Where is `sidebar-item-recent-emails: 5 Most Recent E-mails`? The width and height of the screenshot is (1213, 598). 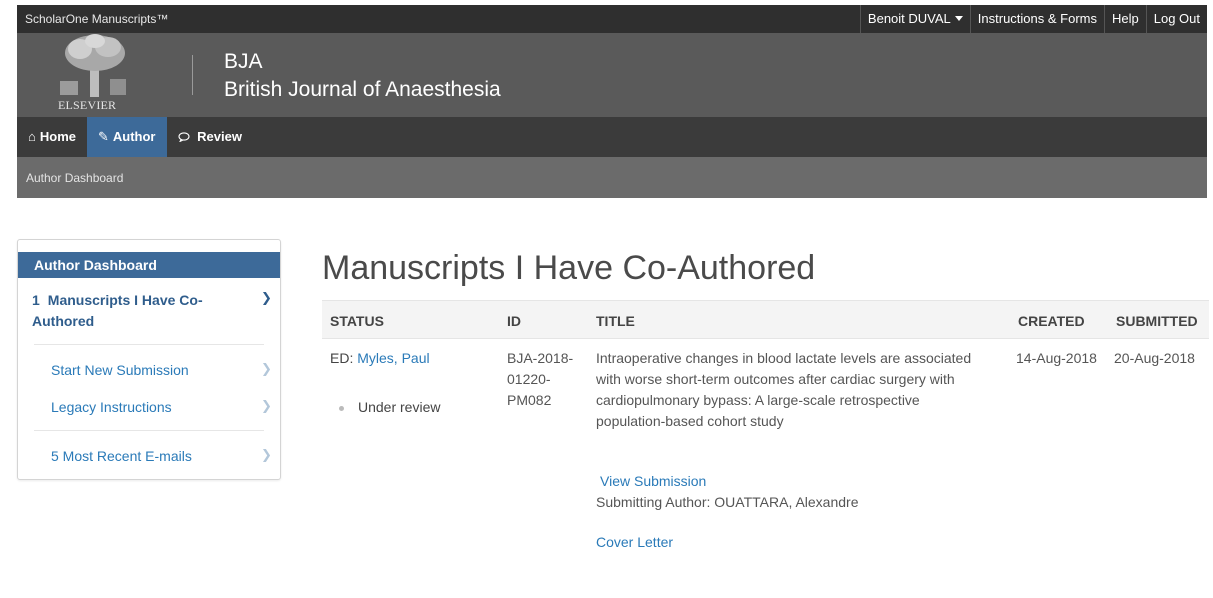
sidebar-item-recent-emails: 5 Most Recent E-mails is located at coordinates (121, 456).